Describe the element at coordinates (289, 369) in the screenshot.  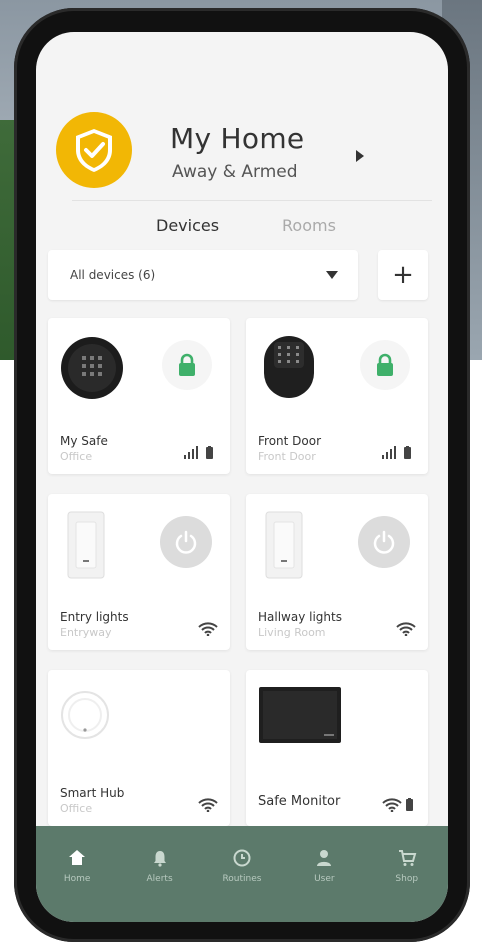
I see `door-lock-keypad-icon` at that location.